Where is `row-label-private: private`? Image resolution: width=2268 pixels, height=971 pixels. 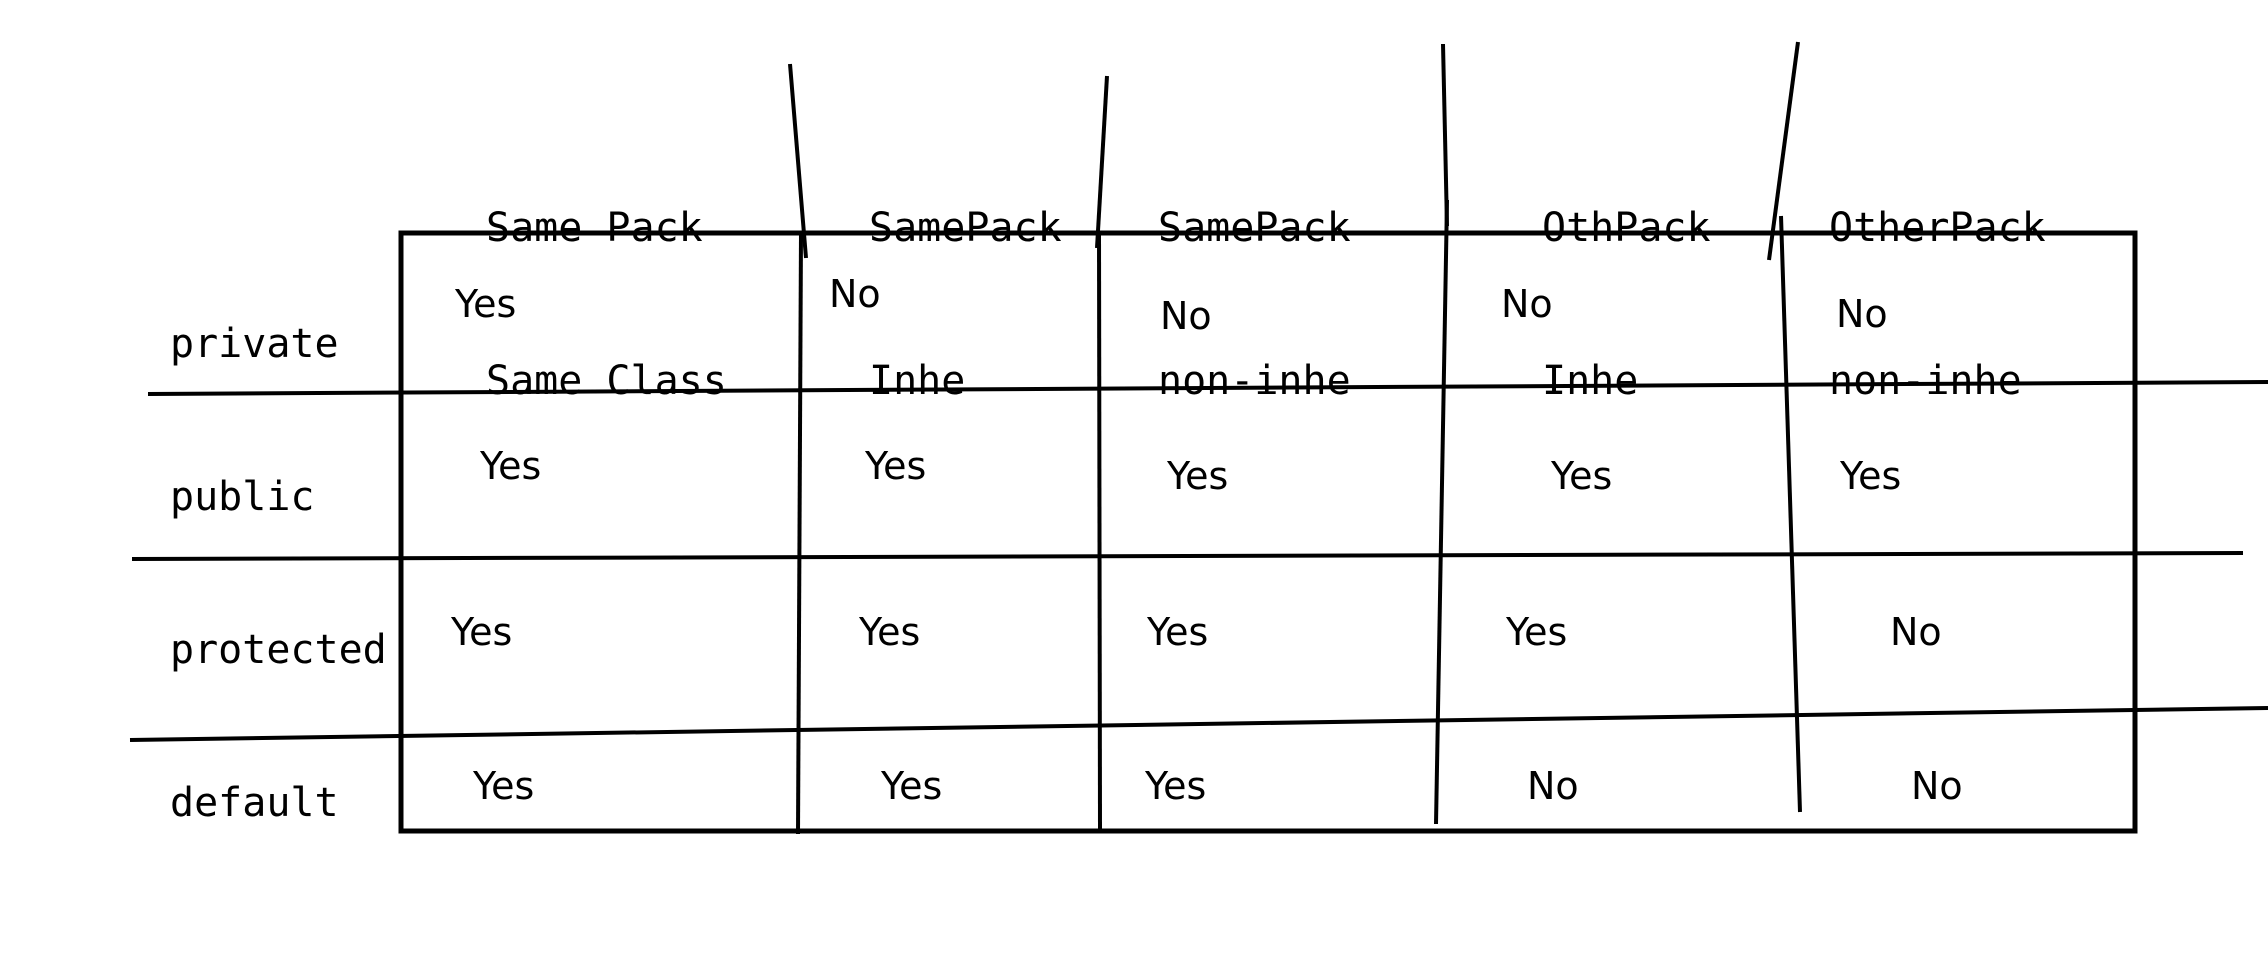
row-label-private: private is located at coordinates (254, 344).